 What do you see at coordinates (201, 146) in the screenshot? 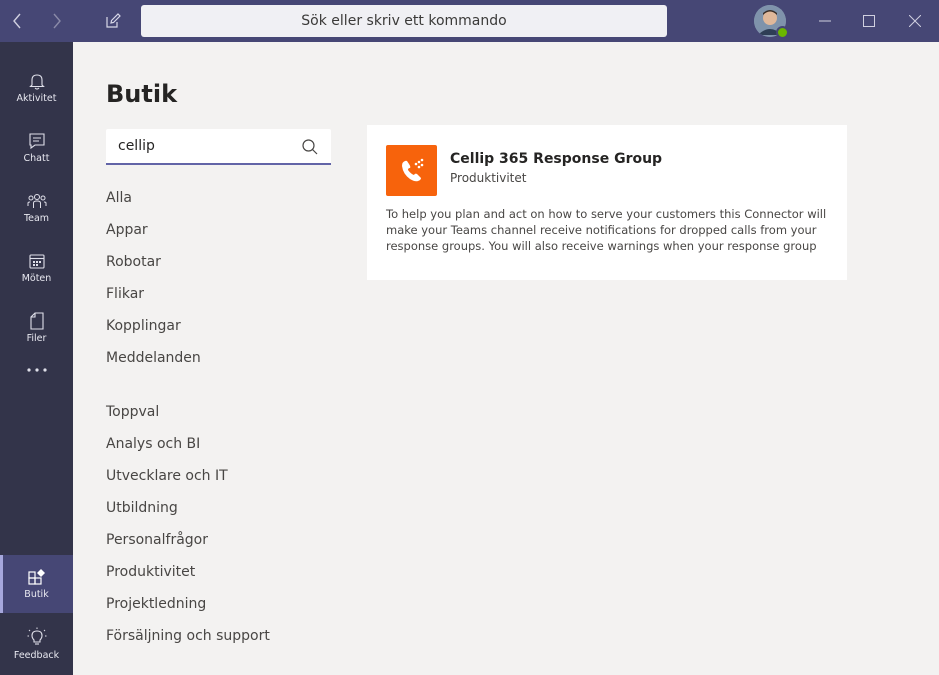
I see `store-search-input` at bounding box center [201, 146].